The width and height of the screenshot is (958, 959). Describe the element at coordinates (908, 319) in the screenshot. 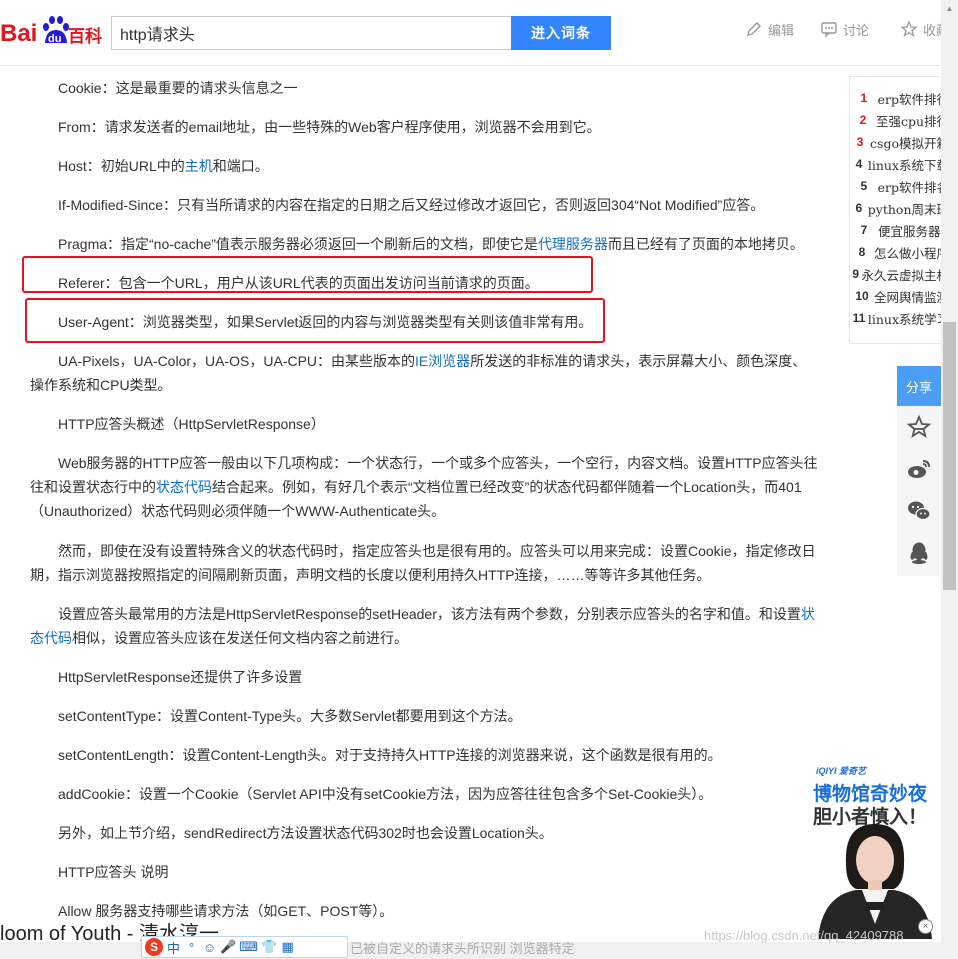

I see `hot-item-title: linux系统学习` at that location.